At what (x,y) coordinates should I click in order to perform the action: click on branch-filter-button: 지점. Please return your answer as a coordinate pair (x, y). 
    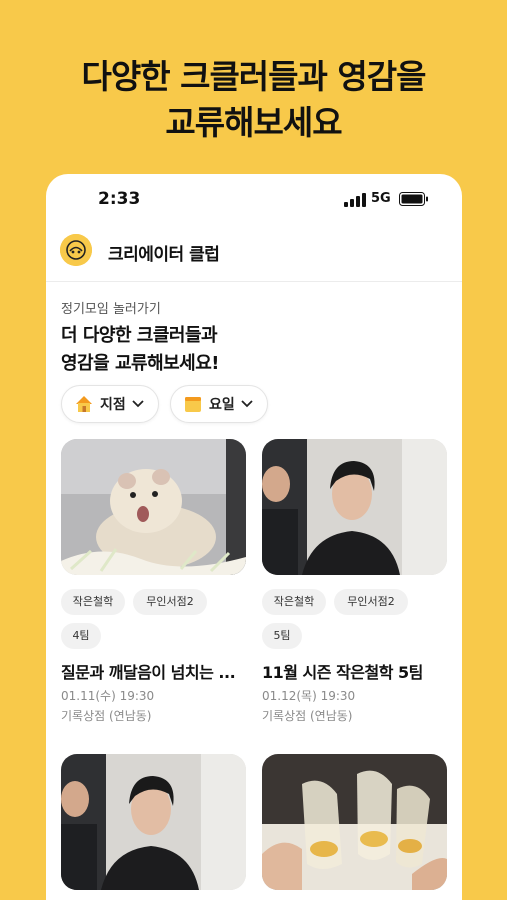
    Looking at the image, I should click on (110, 404).